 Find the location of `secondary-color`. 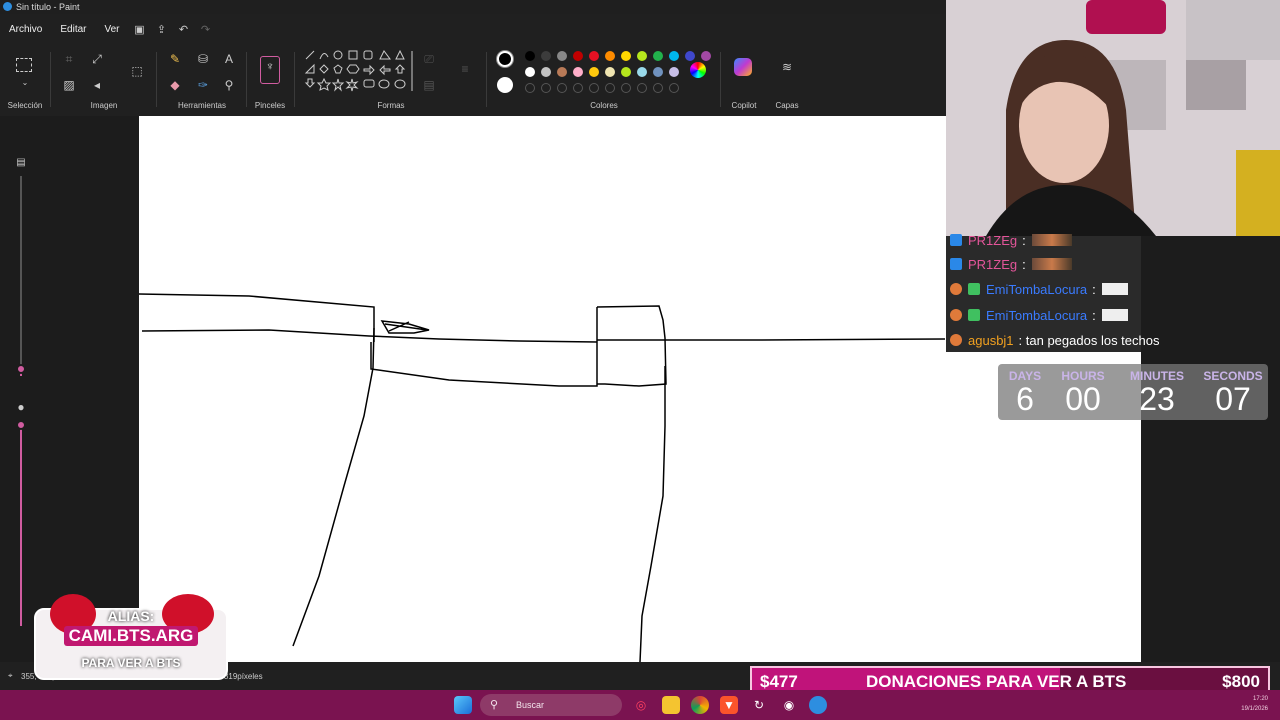

secondary-color is located at coordinates (505, 85).